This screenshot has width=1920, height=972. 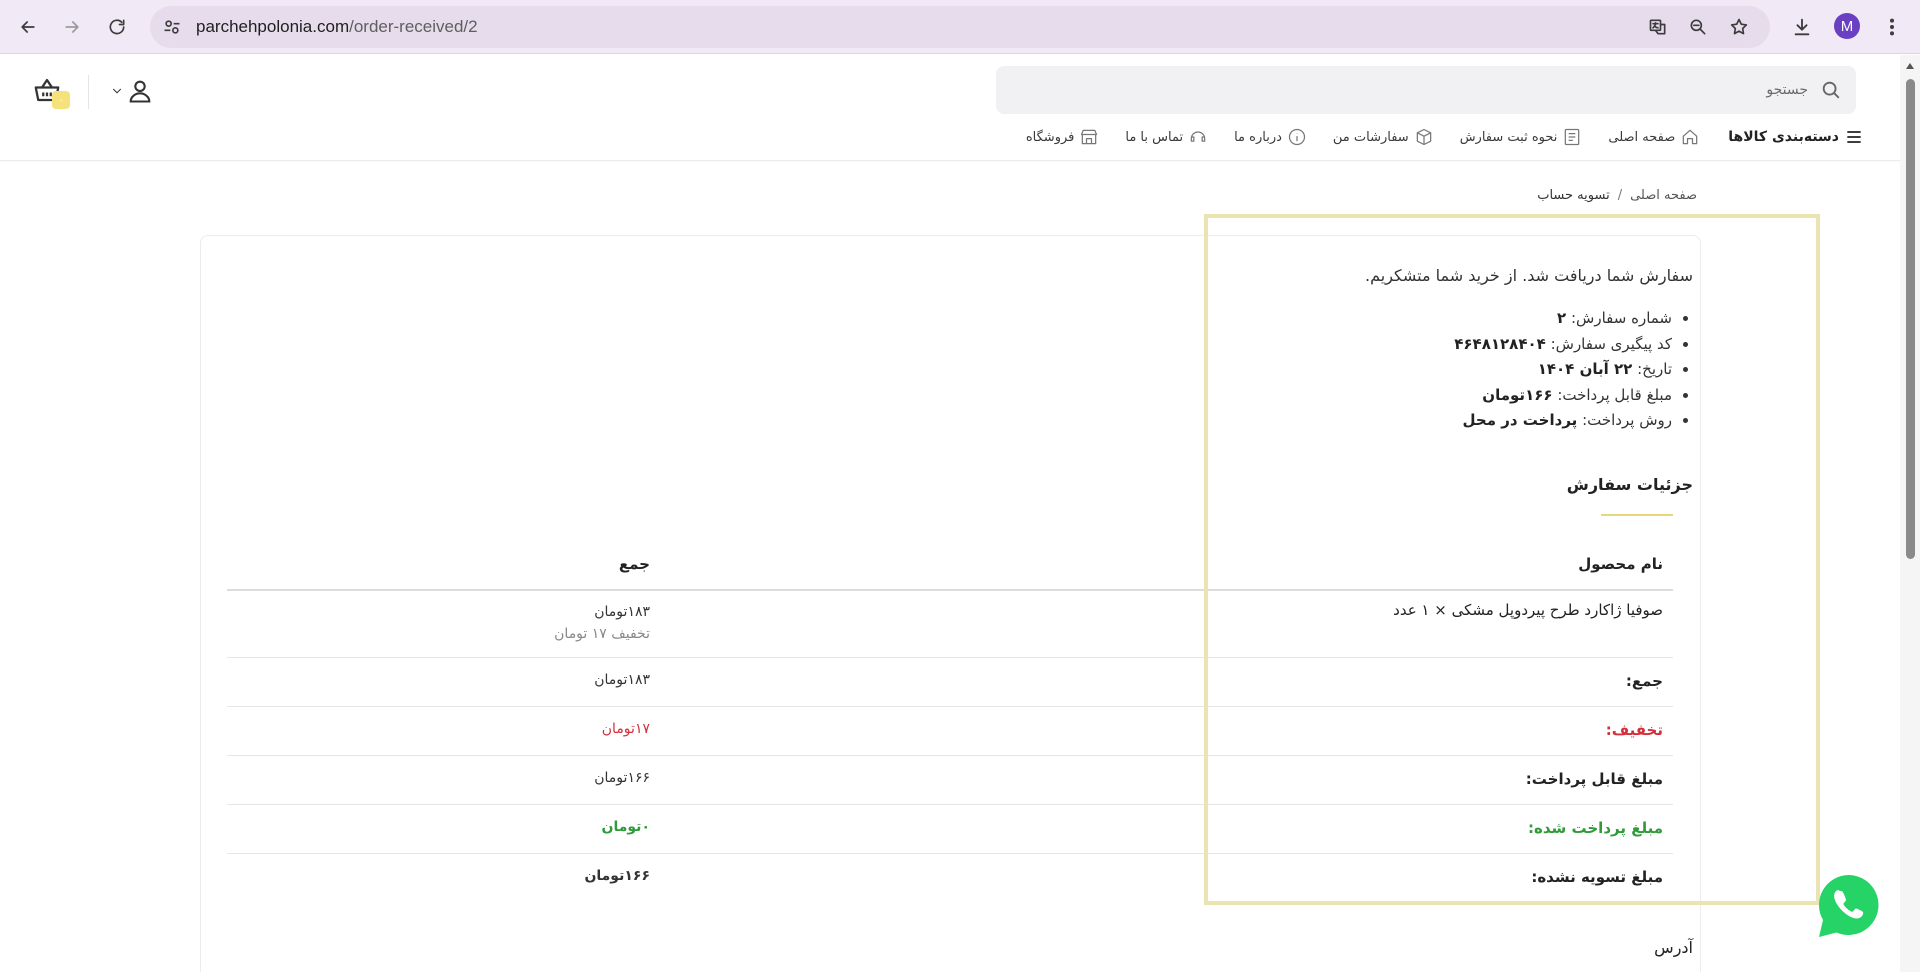 What do you see at coordinates (622, 778) in the screenshot?
I see `payable-value: ۱۶۶تومان` at bounding box center [622, 778].